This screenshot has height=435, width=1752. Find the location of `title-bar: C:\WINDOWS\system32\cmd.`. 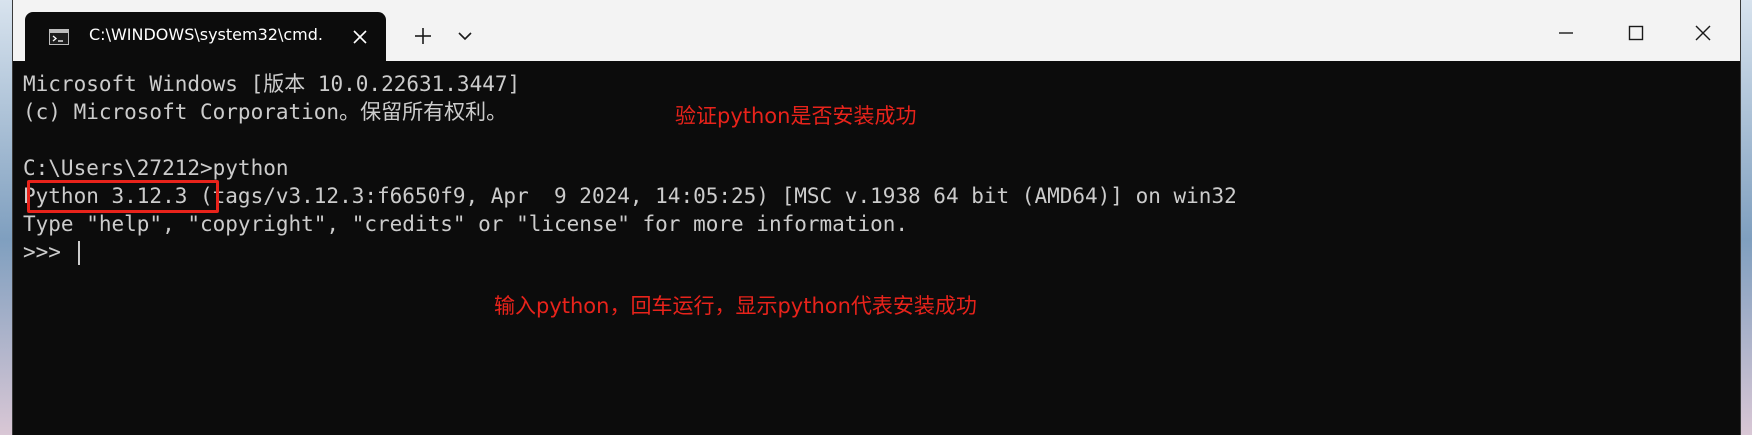

title-bar: C:\WINDOWS\system32\cmd. is located at coordinates (876, 30).